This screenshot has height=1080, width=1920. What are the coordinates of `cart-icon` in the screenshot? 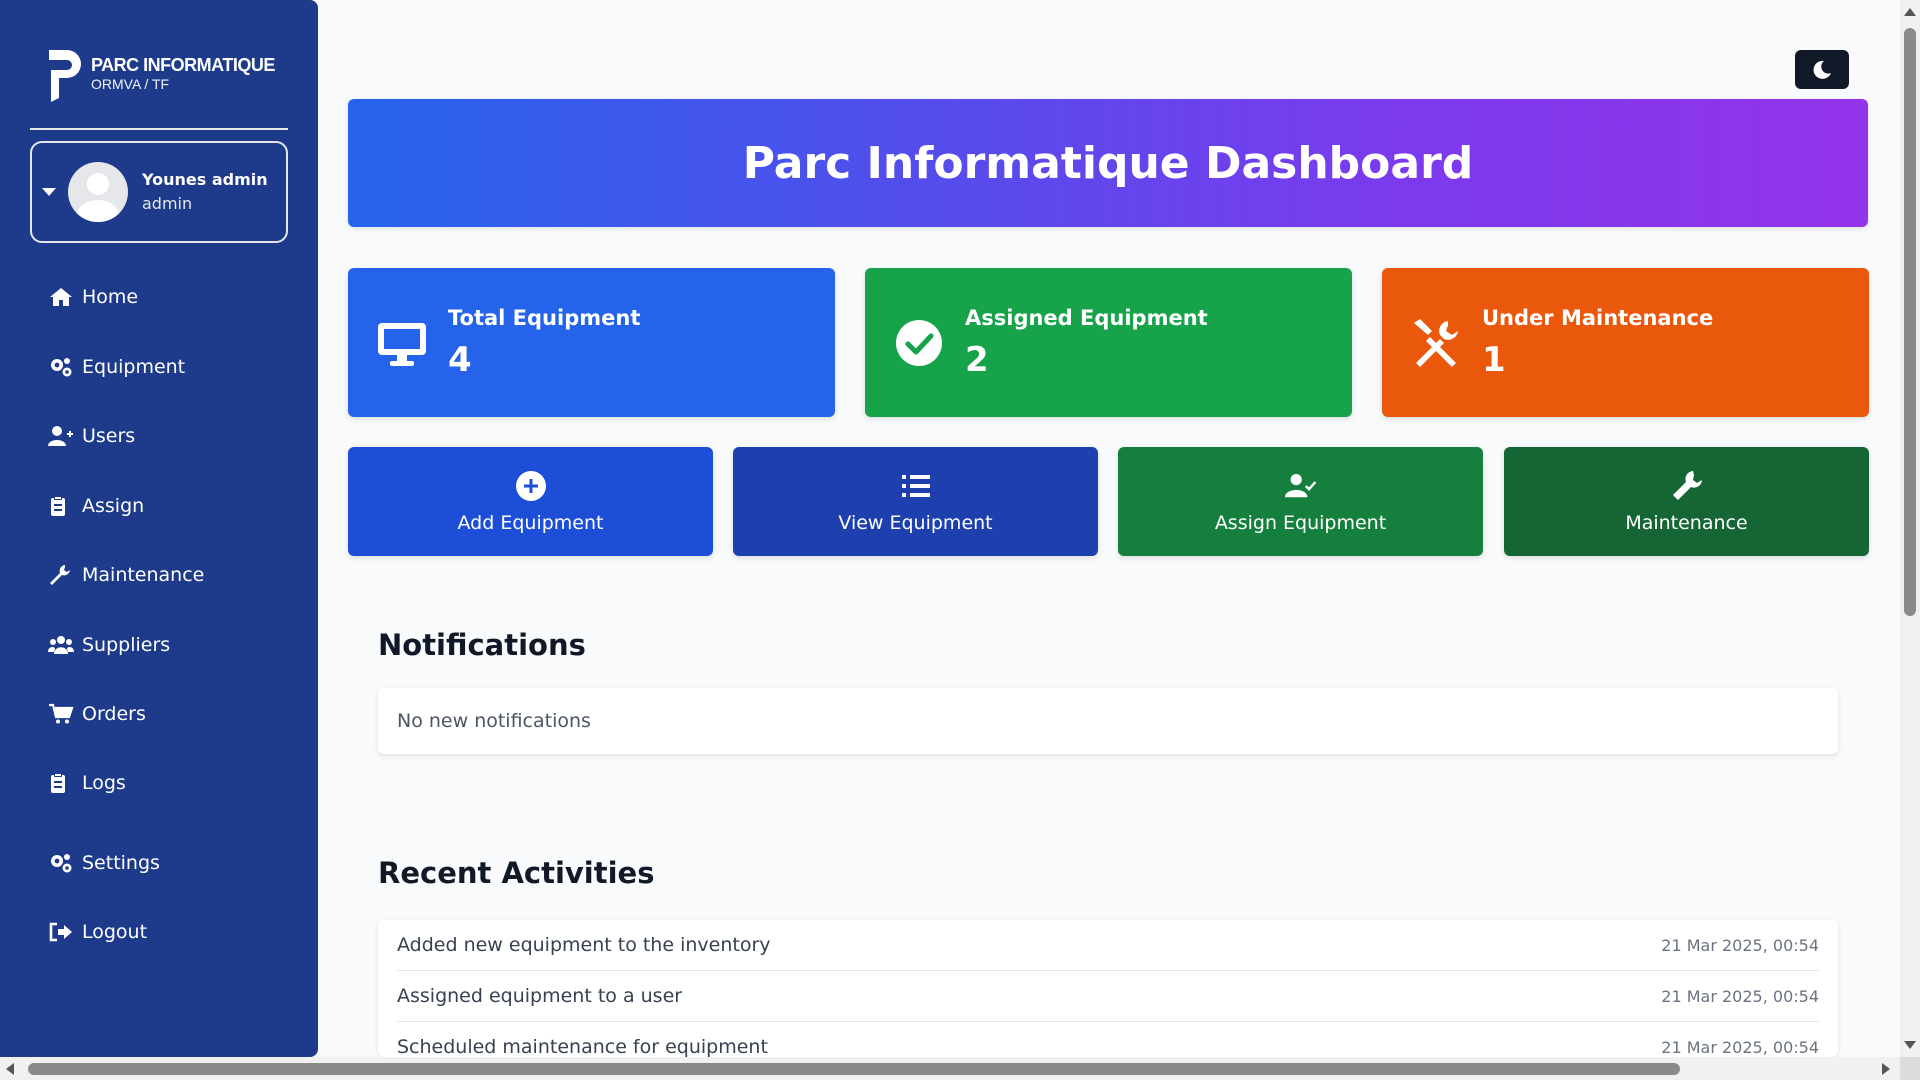 It's located at (61, 713).